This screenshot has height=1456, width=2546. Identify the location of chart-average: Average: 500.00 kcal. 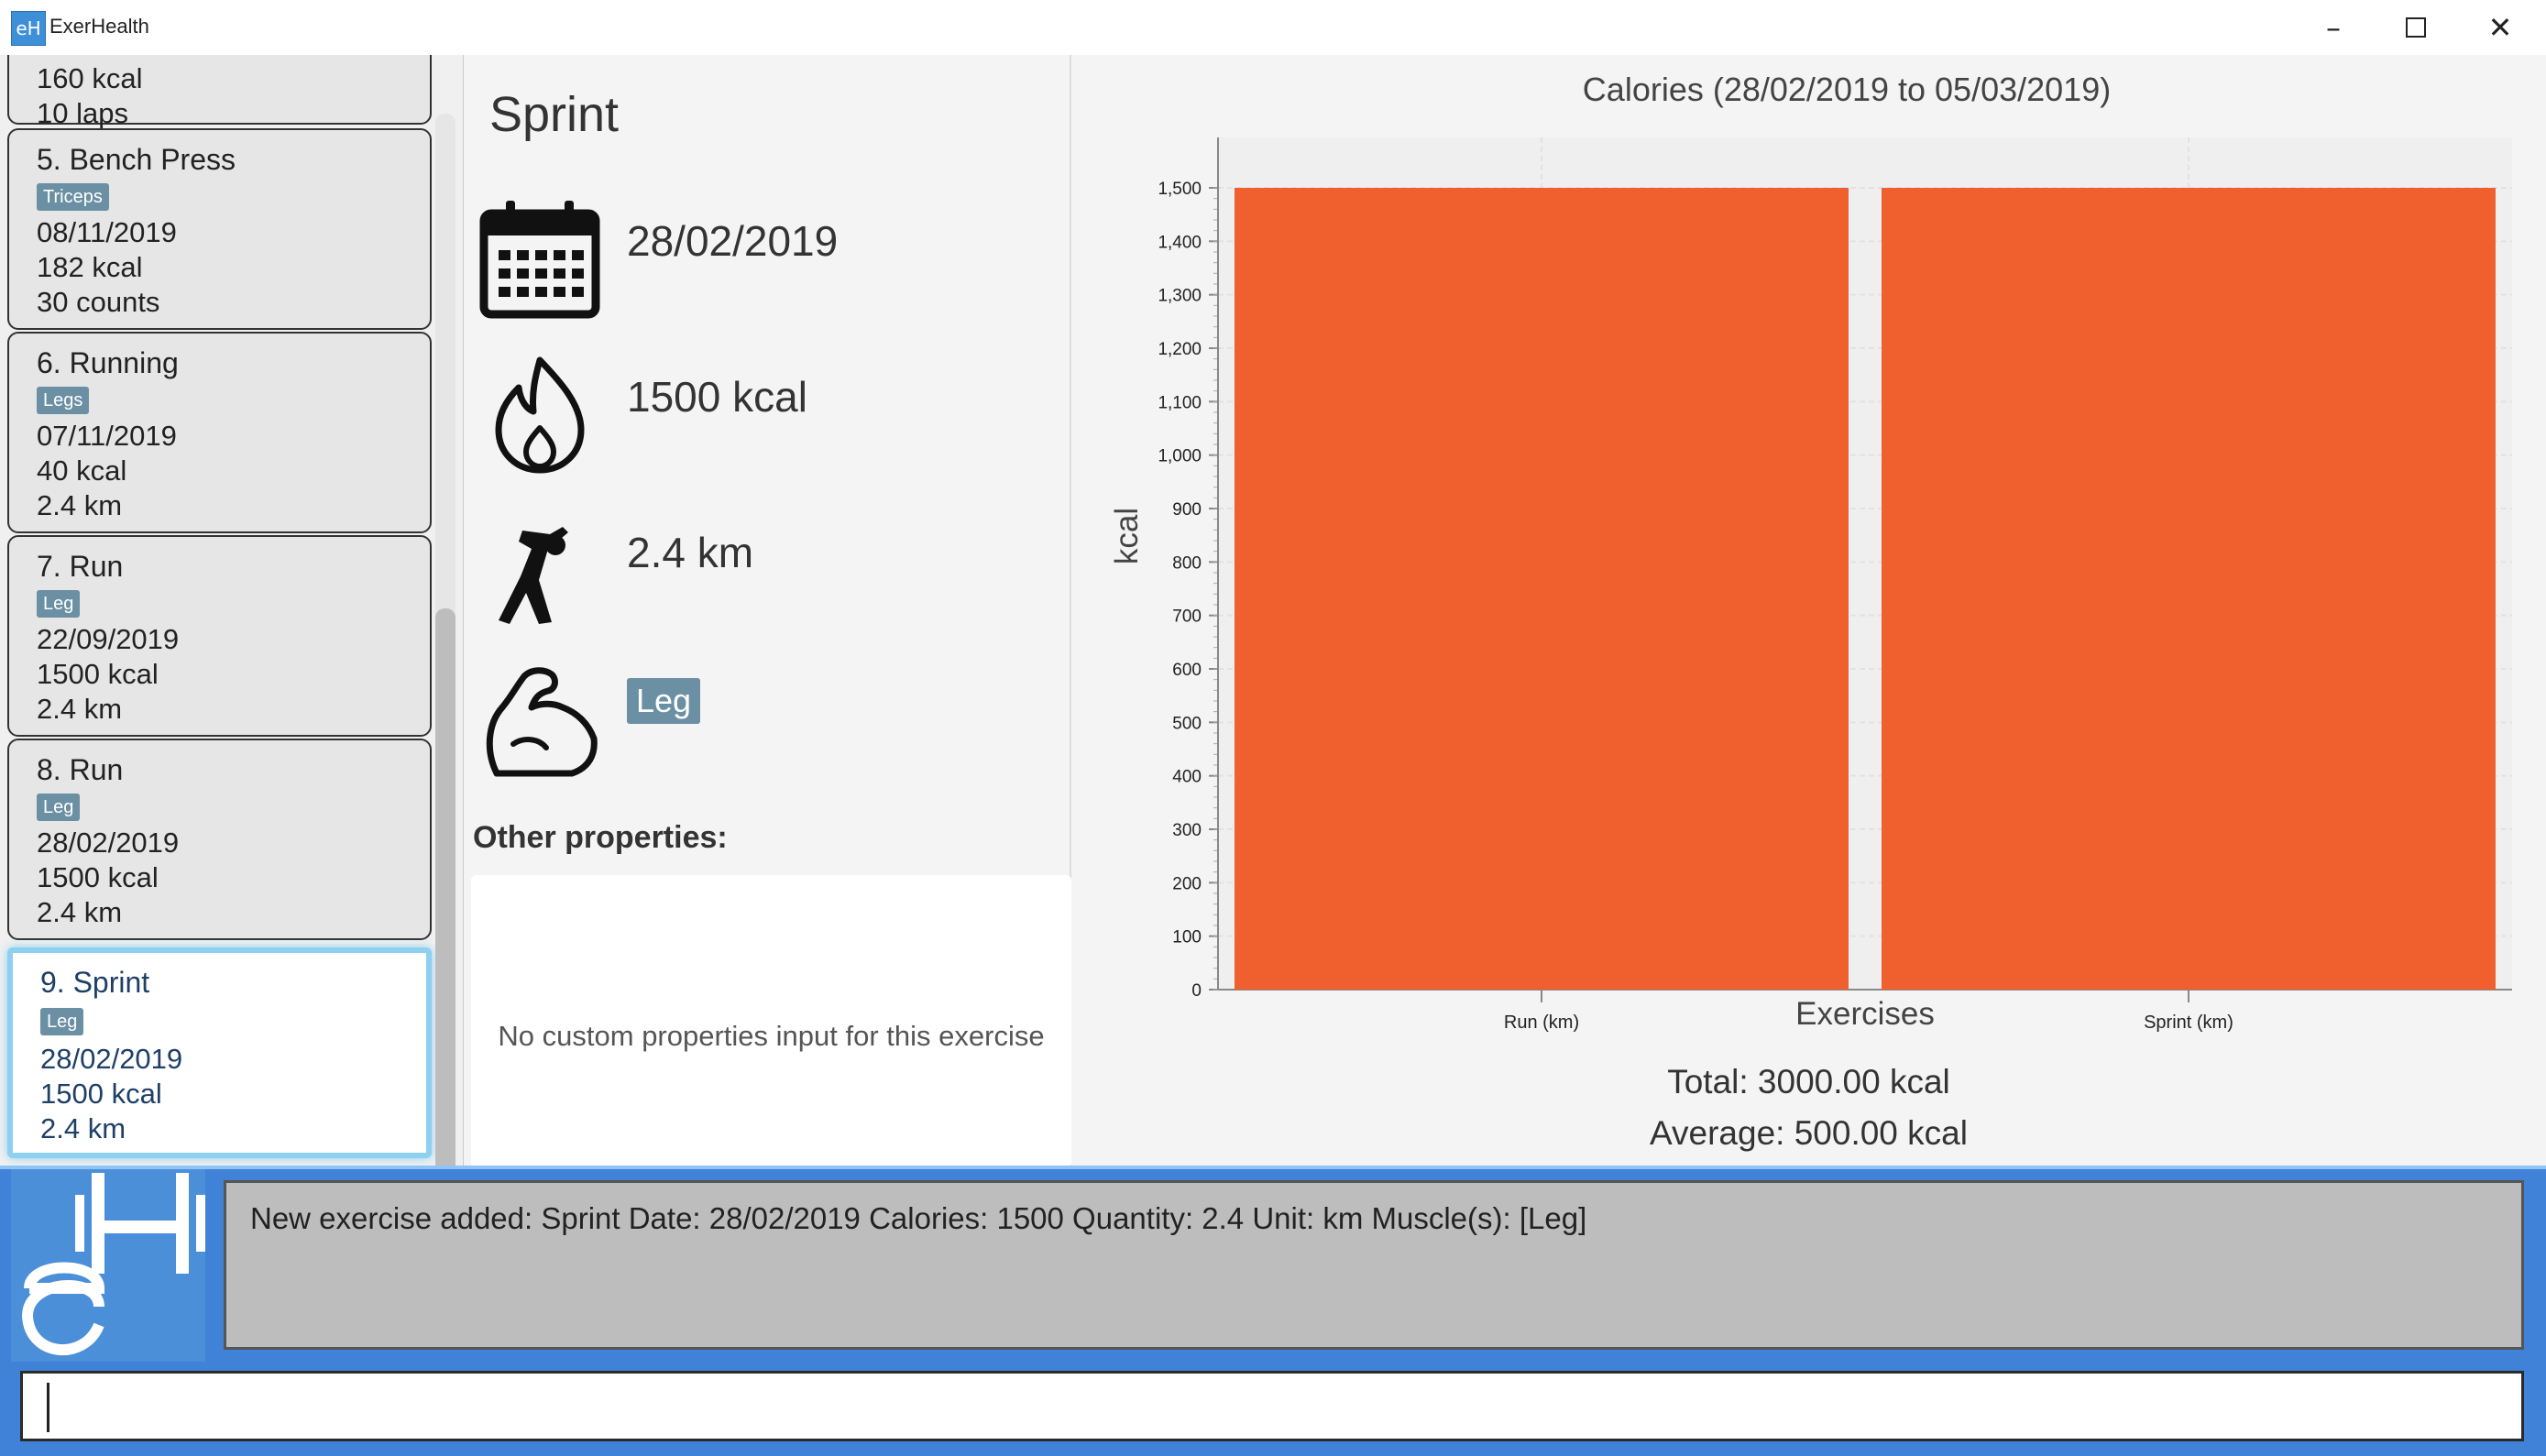
(1809, 1133).